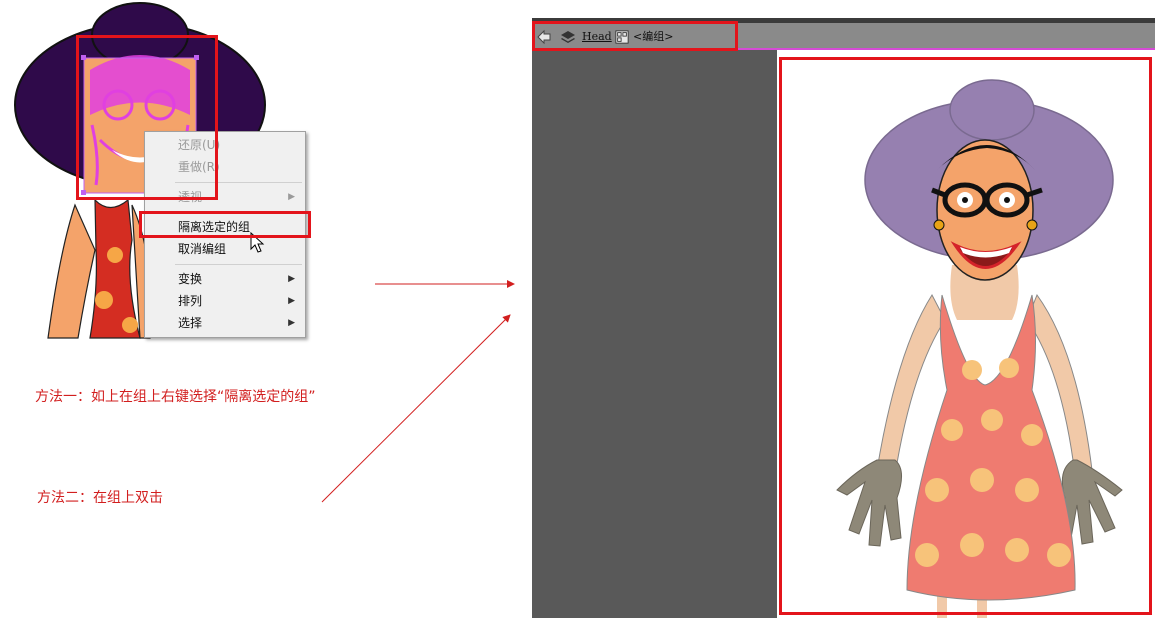 Image resolution: width=1155 pixels, height=618 pixels. What do you see at coordinates (175, 397) in the screenshot?
I see `method-one-note: 方法一：如上在组上右键选择“隔离选定的组”` at bounding box center [175, 397].